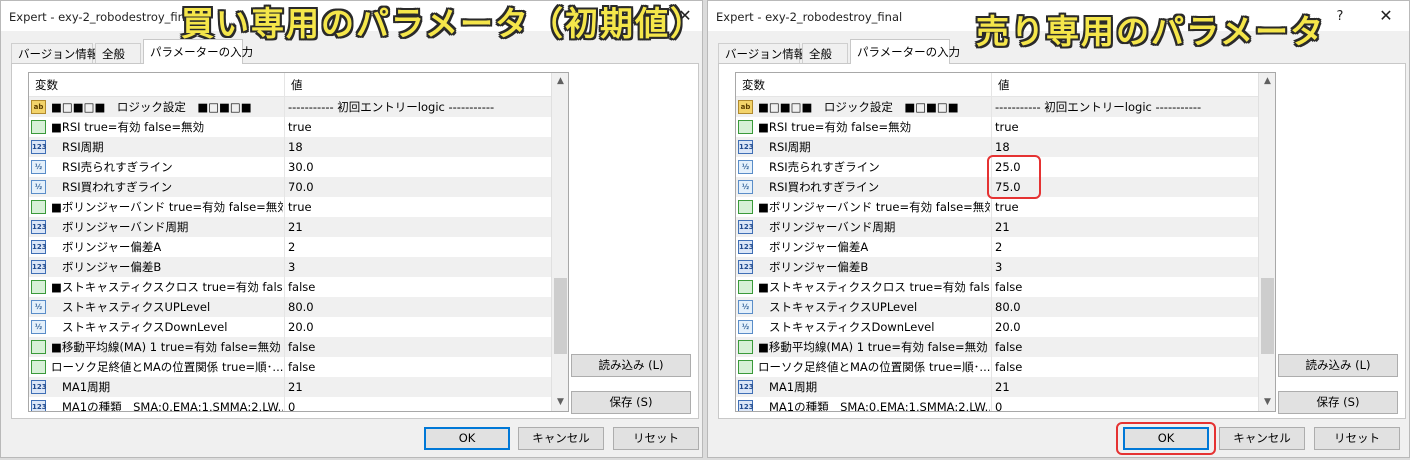 The height and width of the screenshot is (460, 1410). I want to click on close-icon: ✕, so click(1386, 16).